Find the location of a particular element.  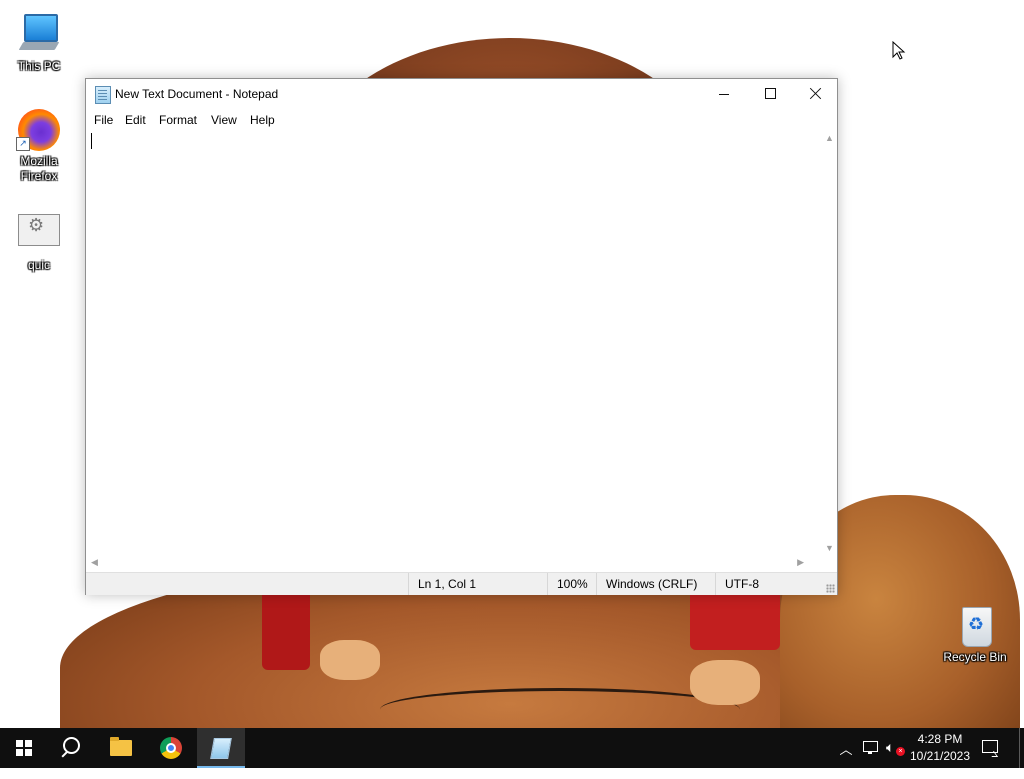

window-title: New Text Document - Notepad is located at coordinates (197, 94).